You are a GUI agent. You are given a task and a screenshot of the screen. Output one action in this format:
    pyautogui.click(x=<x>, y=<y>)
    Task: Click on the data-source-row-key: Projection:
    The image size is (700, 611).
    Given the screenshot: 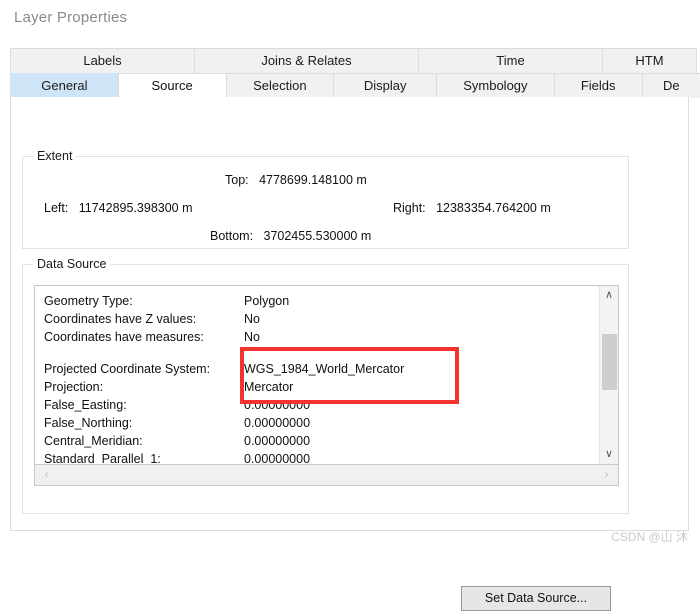 What is the action you would take?
    pyautogui.click(x=74, y=387)
    